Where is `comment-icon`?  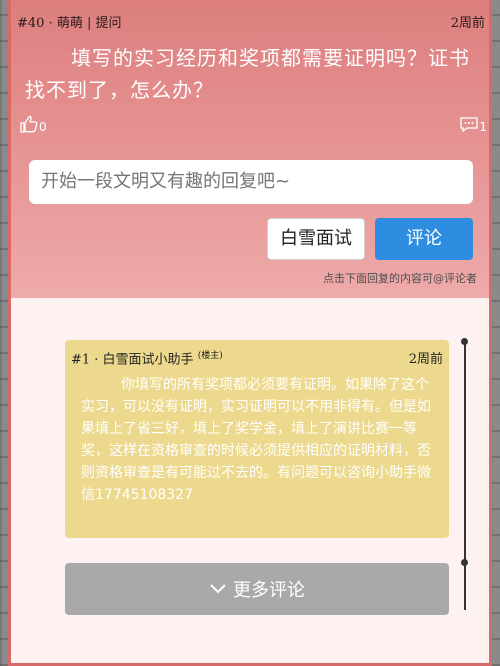 comment-icon is located at coordinates (469, 125).